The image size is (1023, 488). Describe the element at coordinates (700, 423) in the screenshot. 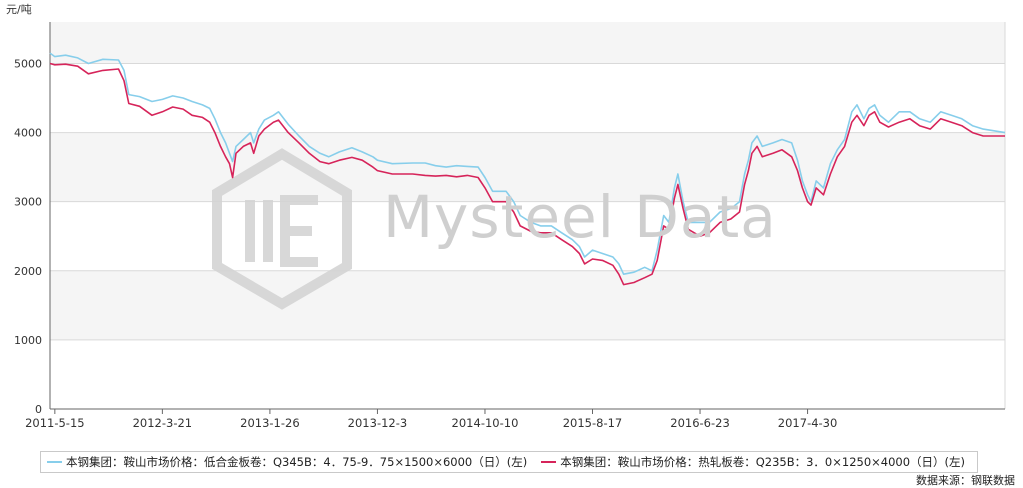

I see `x-tick-label: 2016-6-23` at that location.